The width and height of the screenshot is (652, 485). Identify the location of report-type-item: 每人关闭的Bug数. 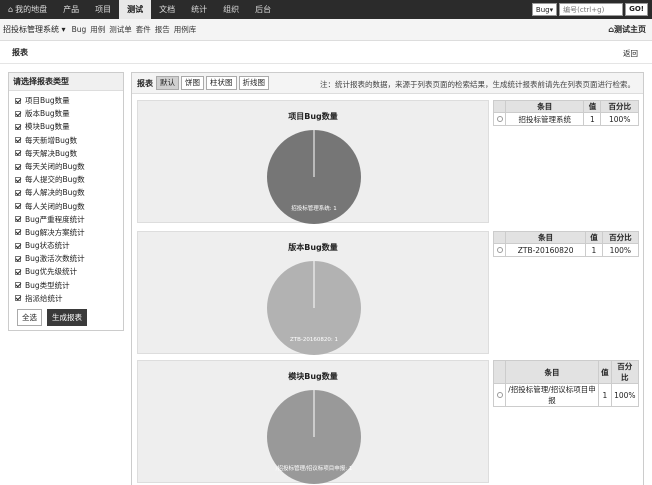
(69, 206).